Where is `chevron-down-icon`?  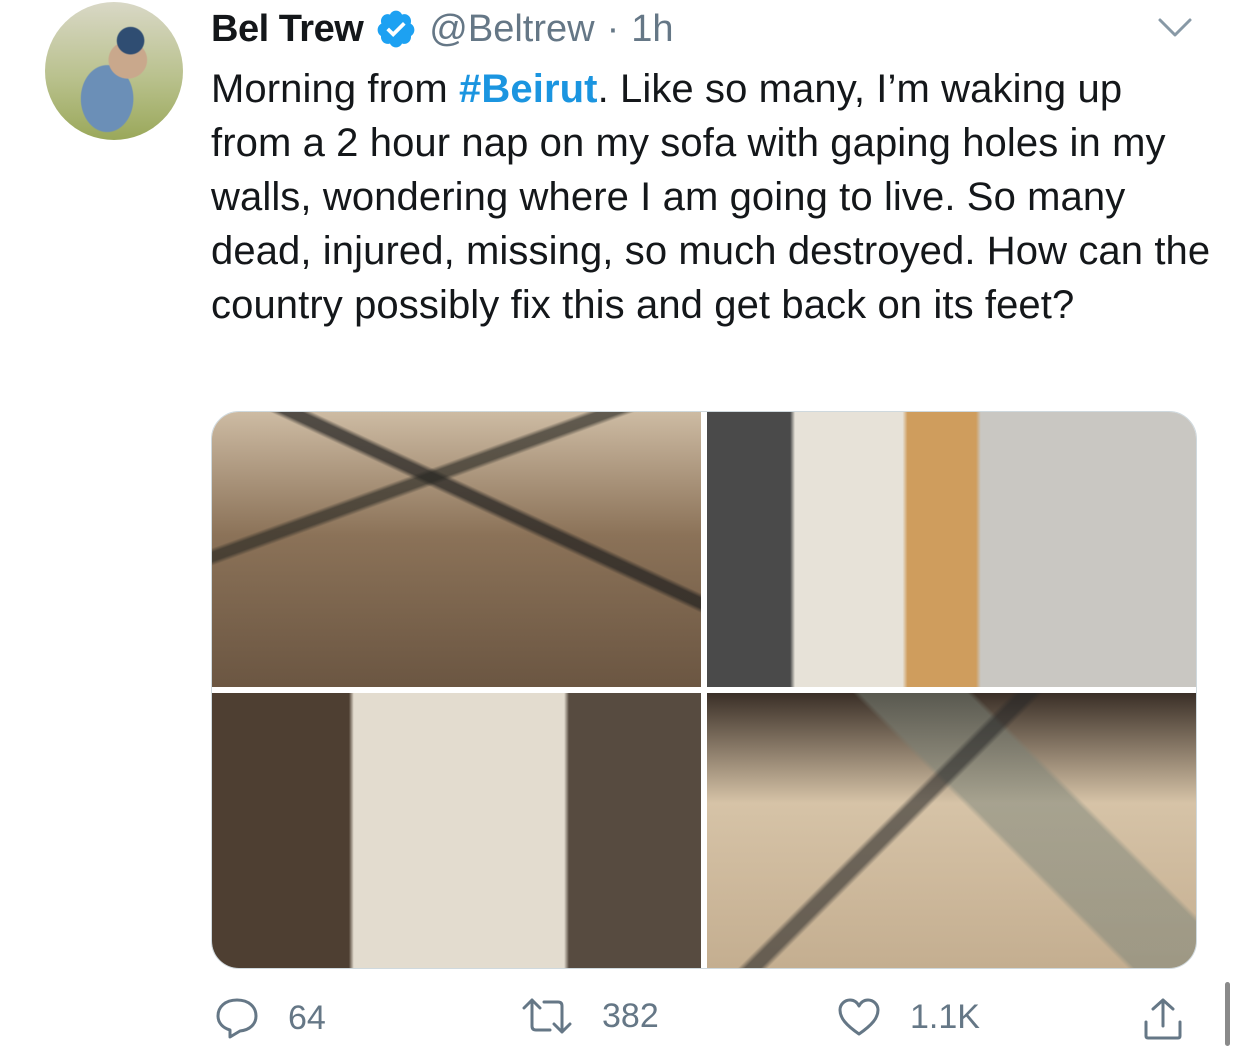
chevron-down-icon is located at coordinates (1175, 28).